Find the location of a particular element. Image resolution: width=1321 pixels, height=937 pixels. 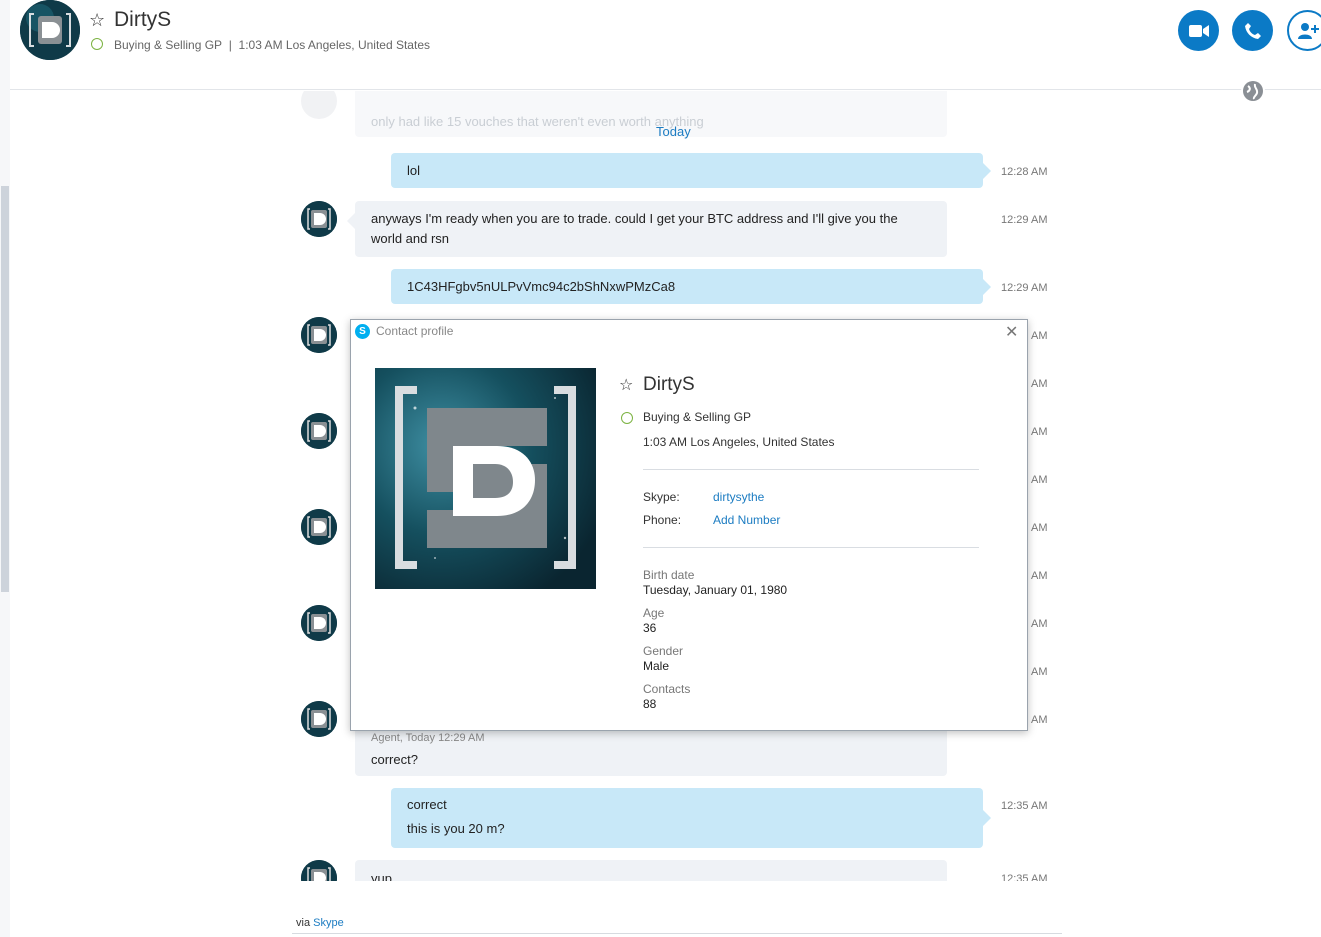

dialog-title: Contact profile is located at coordinates (415, 331).